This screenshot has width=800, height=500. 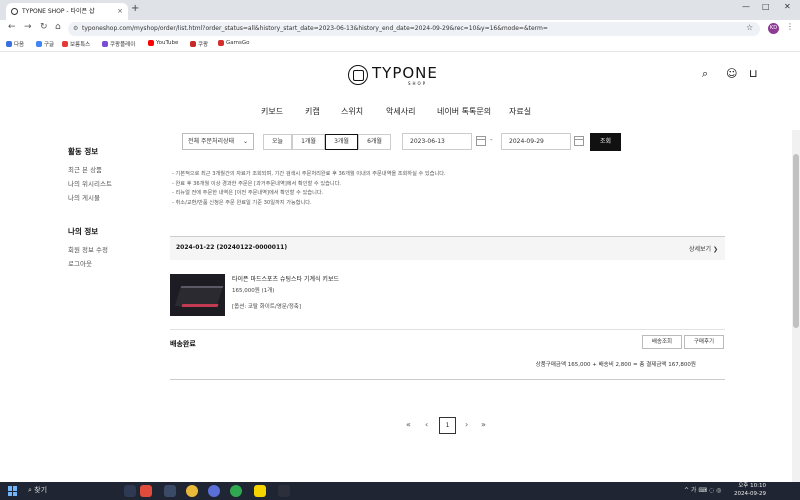 I want to click on product-price: 165,000원 (1개), so click(x=253, y=291).